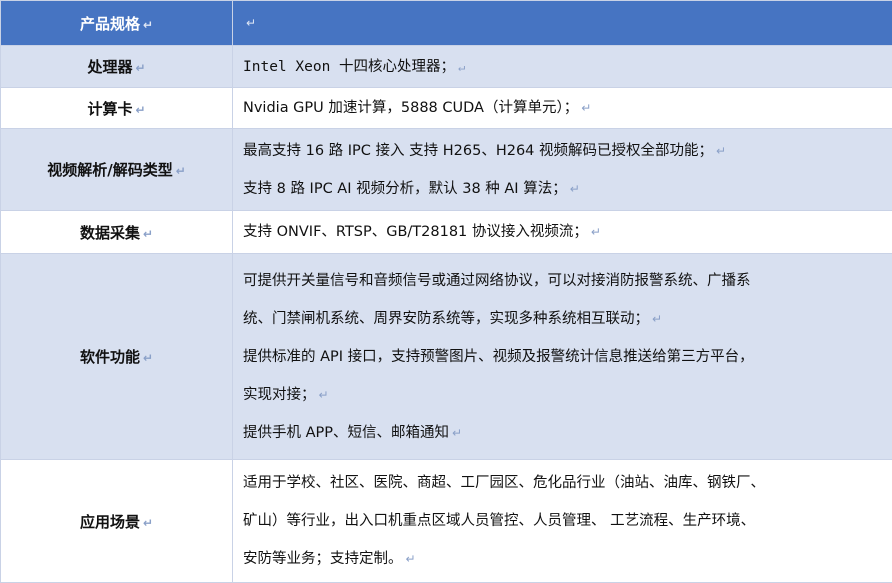 The height and width of the screenshot is (583, 892). What do you see at coordinates (109, 109) in the screenshot?
I see `row-label-text: 计算卡` at bounding box center [109, 109].